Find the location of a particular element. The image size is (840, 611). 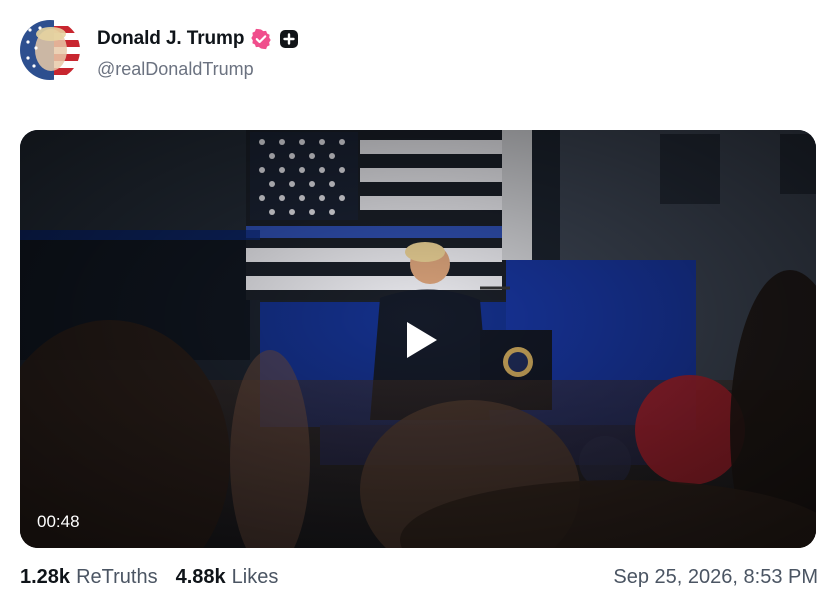

retruths-count: 1.28k is located at coordinates (45, 577).